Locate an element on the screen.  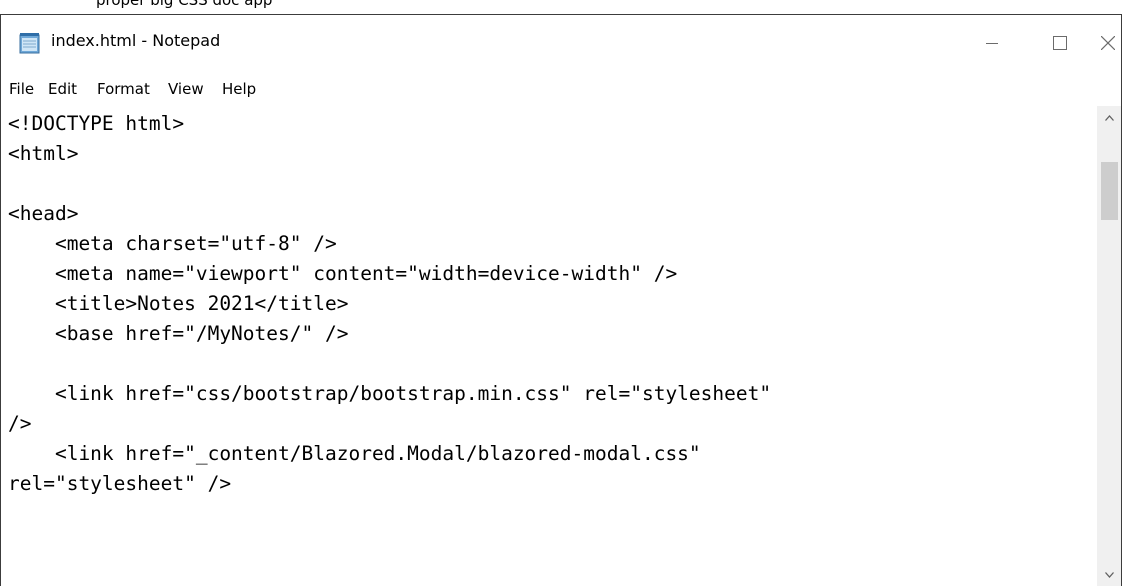
menu-bar: File Edit Format View Help is located at coordinates (561, 88).